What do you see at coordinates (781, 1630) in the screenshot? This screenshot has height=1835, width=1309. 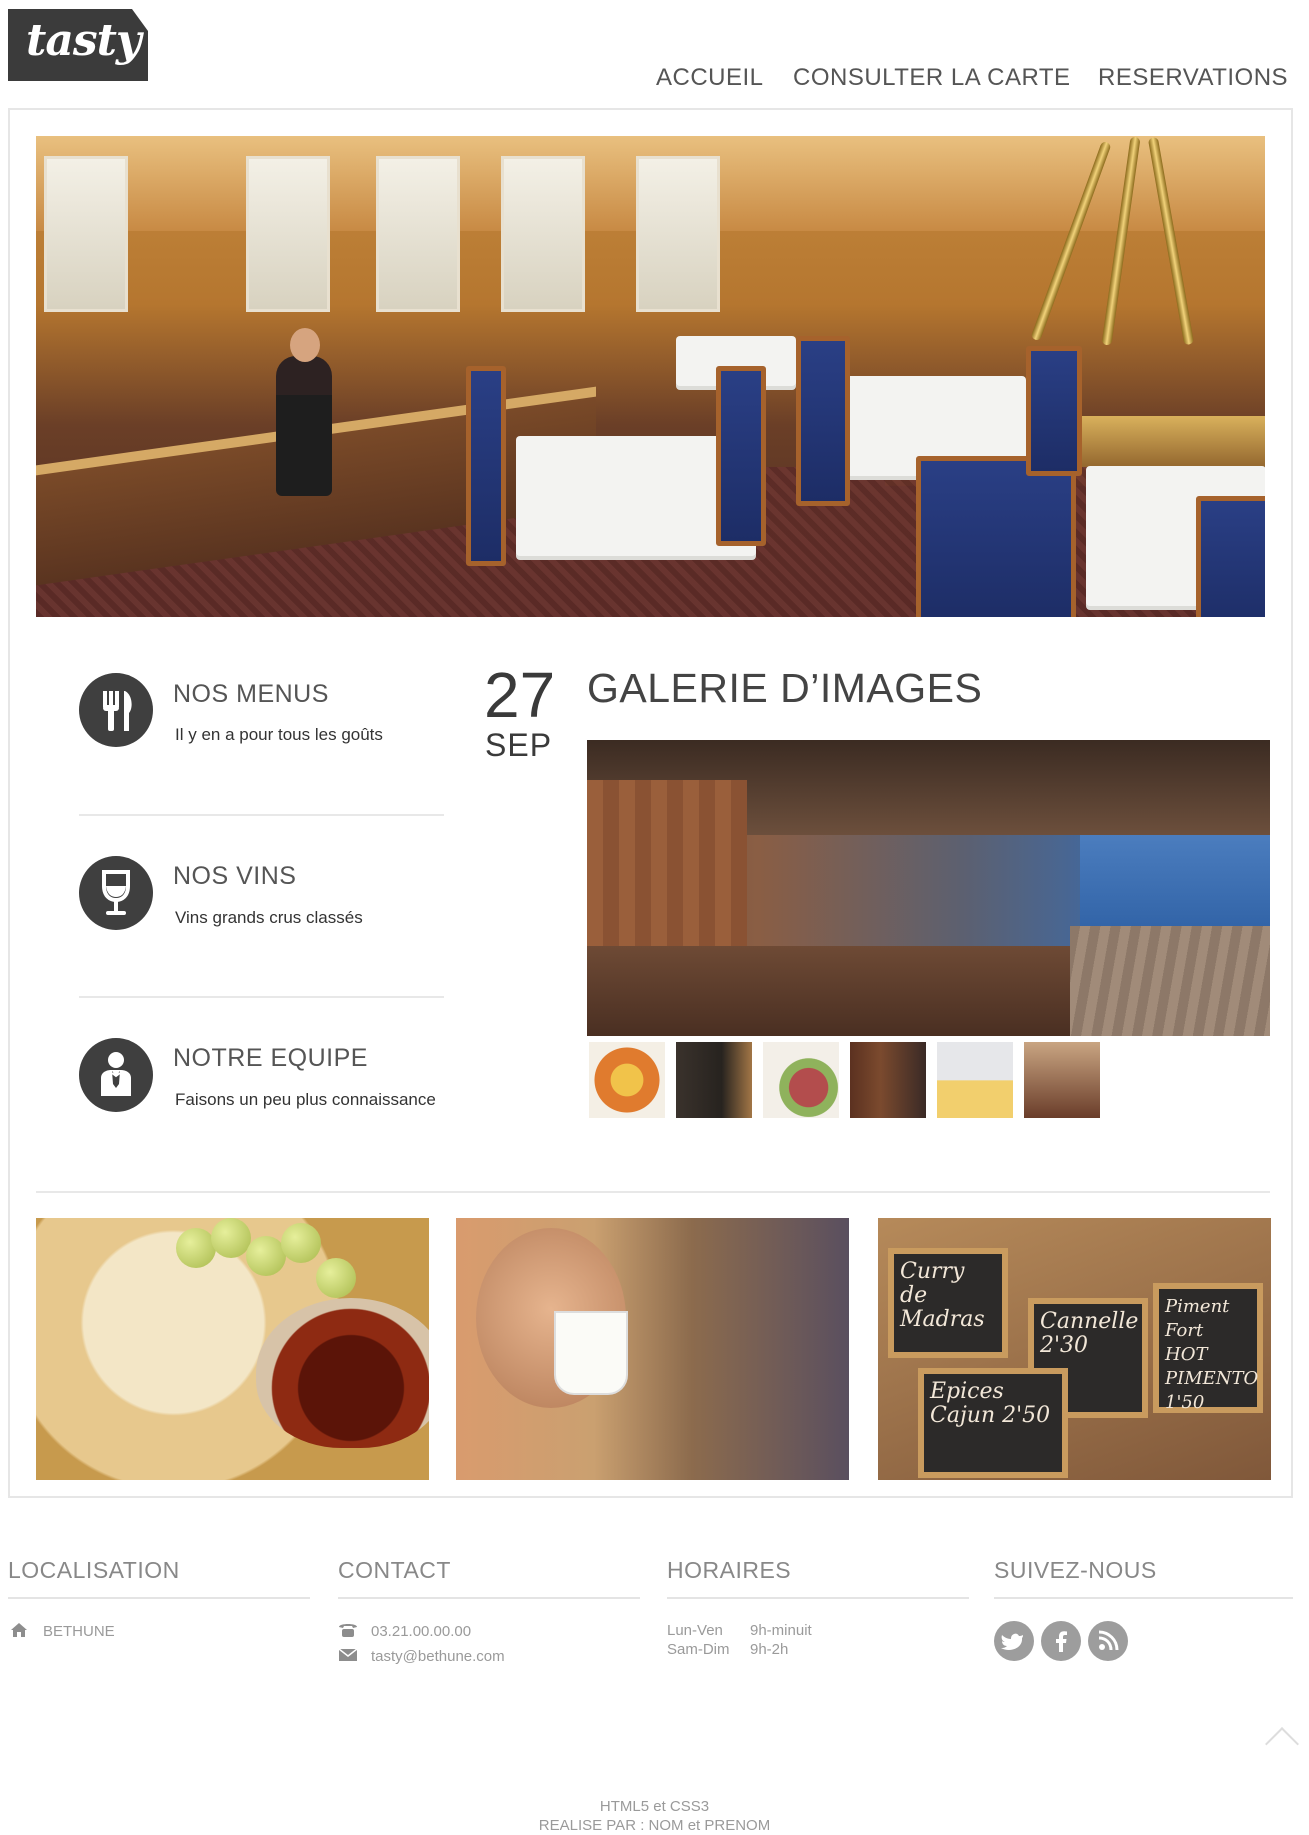 I see `hours-time: 9h-minuit` at bounding box center [781, 1630].